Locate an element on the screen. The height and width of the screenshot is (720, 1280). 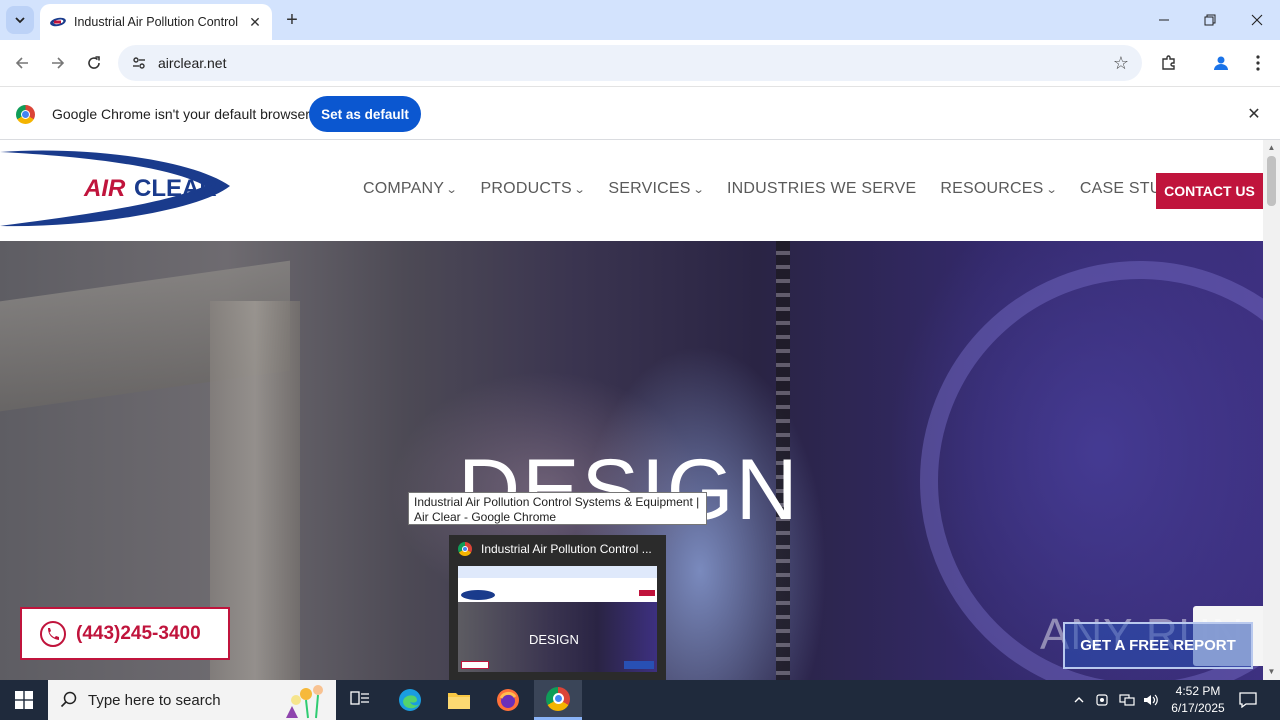
phone-number: (443)245-3400 is located at coordinates (138, 633).